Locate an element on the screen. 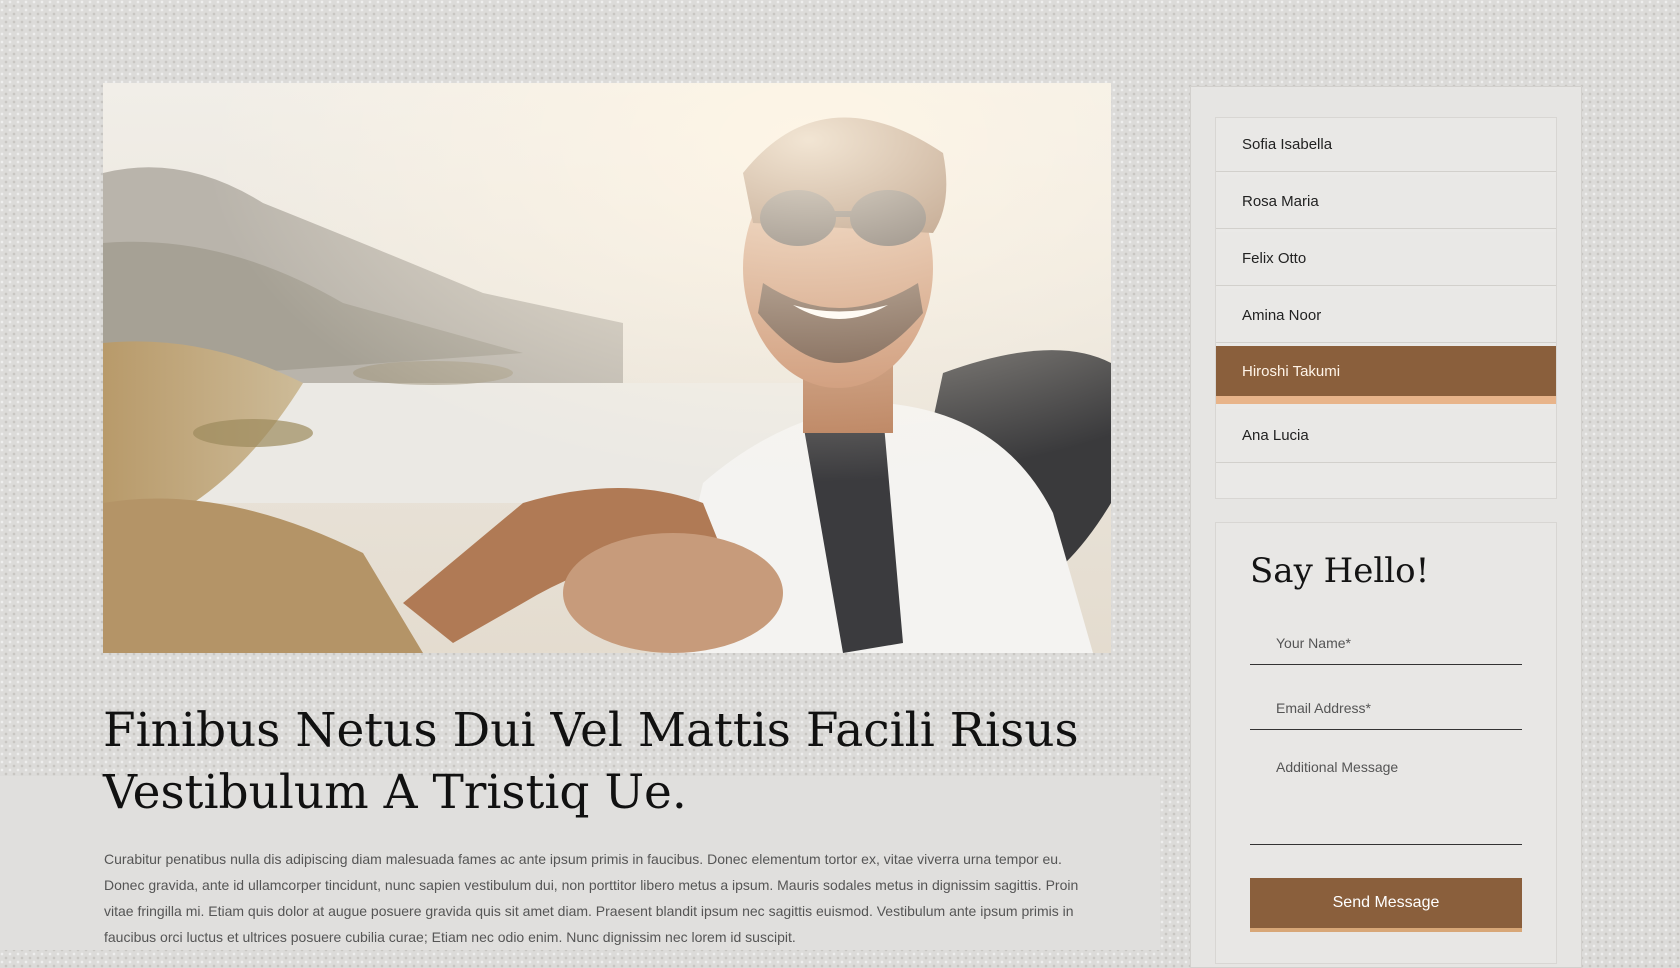 This screenshot has height=968, width=1680. name-field is located at coordinates (1386, 639).